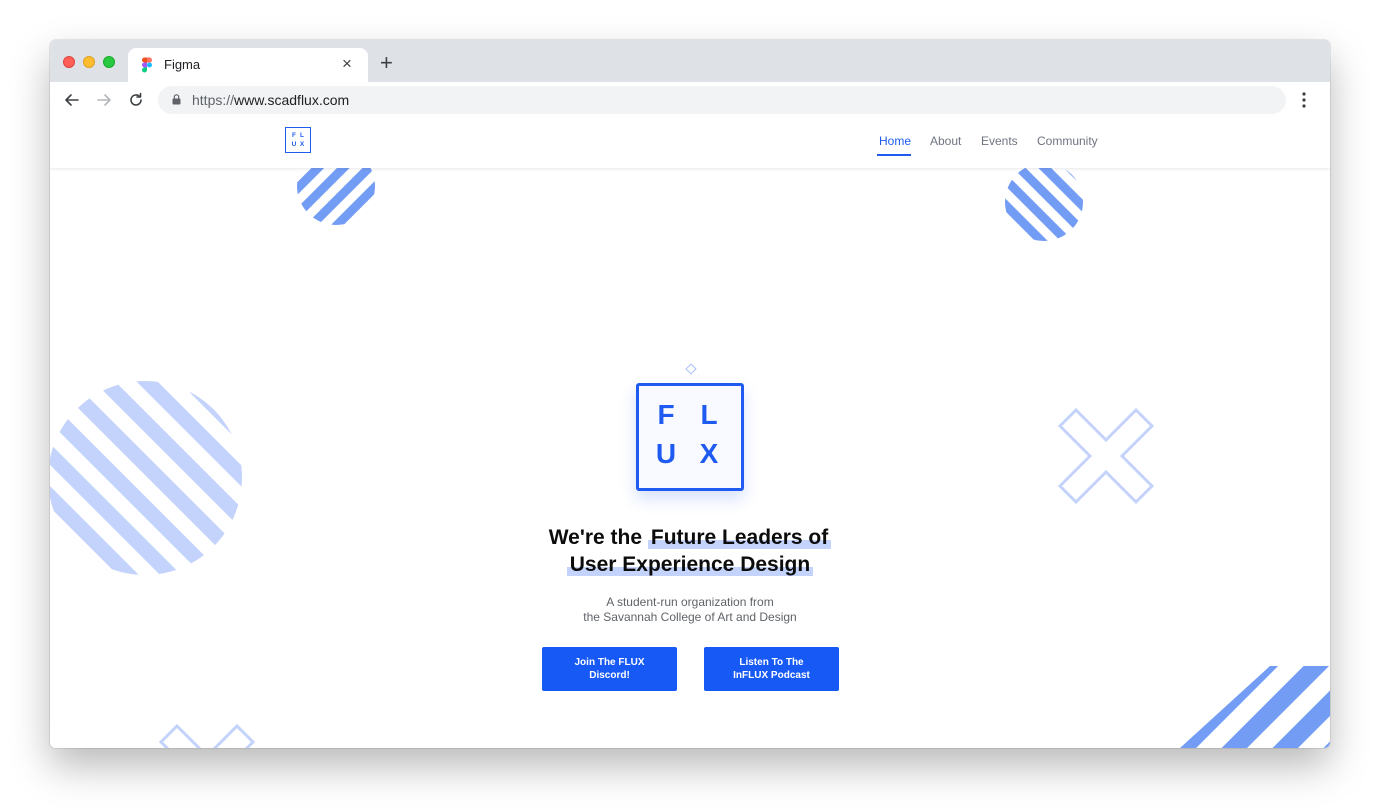  Describe the element at coordinates (104, 100) in the screenshot. I see `forward-arrow-icon` at that location.